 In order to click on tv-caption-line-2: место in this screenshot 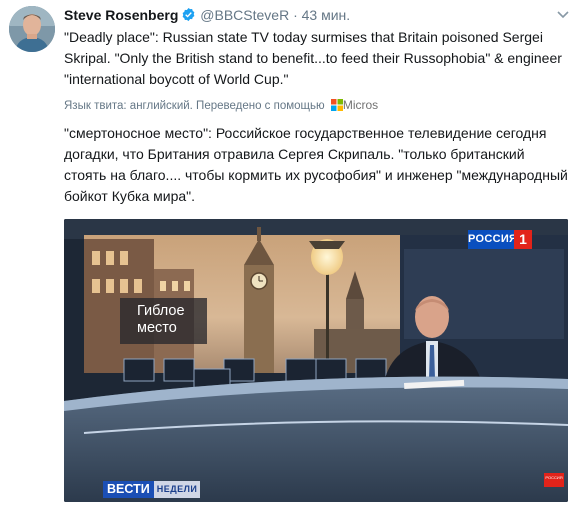, I will do `click(157, 328)`.